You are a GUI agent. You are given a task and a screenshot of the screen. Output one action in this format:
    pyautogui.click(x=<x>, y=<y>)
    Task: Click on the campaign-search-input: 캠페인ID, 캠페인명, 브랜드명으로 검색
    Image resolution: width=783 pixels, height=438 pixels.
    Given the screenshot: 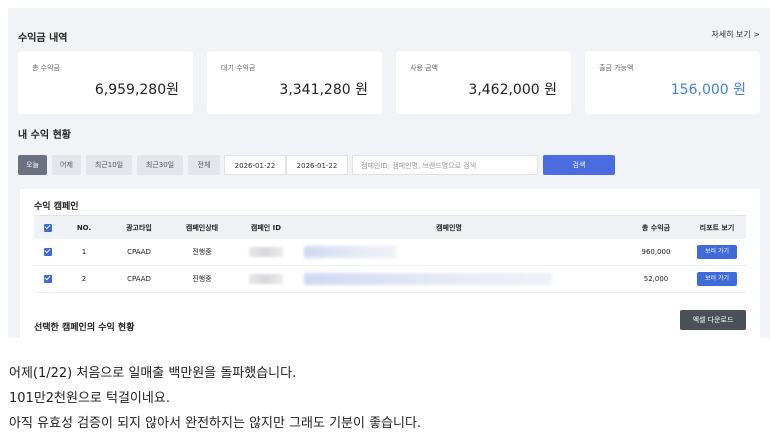 What is the action you would take?
    pyautogui.click(x=445, y=165)
    